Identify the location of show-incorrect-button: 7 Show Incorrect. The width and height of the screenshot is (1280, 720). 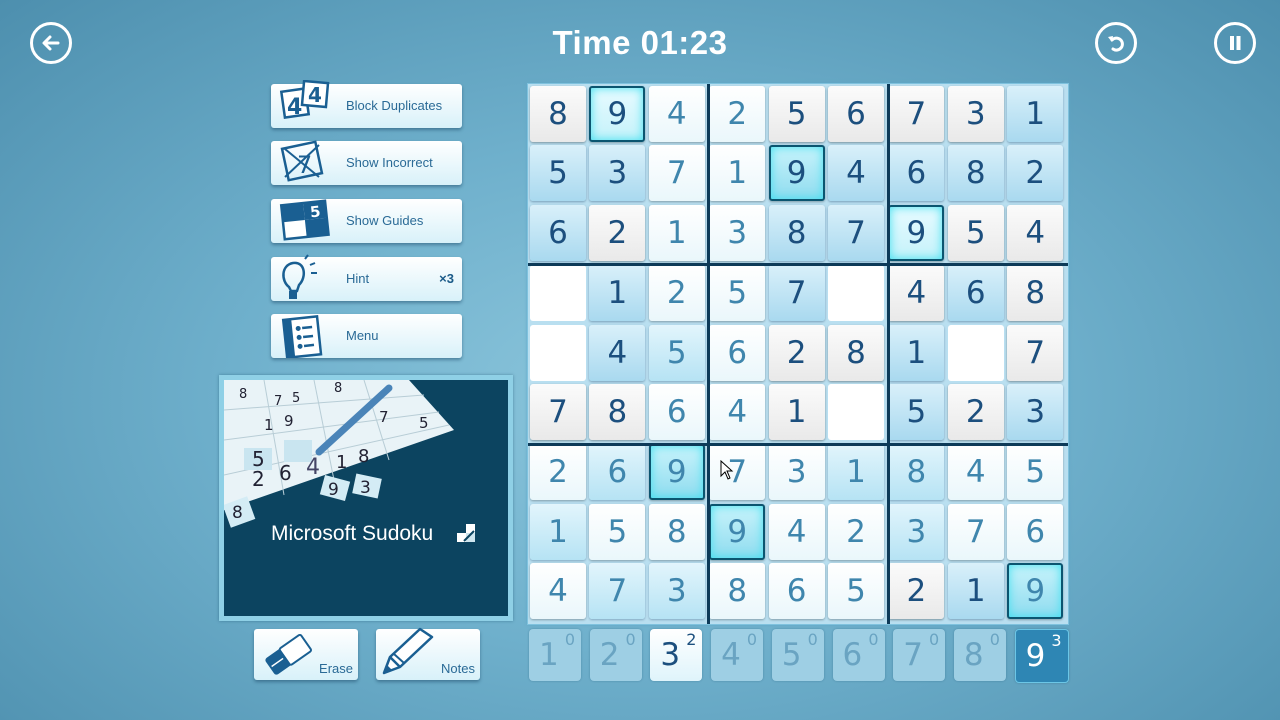
(366, 162).